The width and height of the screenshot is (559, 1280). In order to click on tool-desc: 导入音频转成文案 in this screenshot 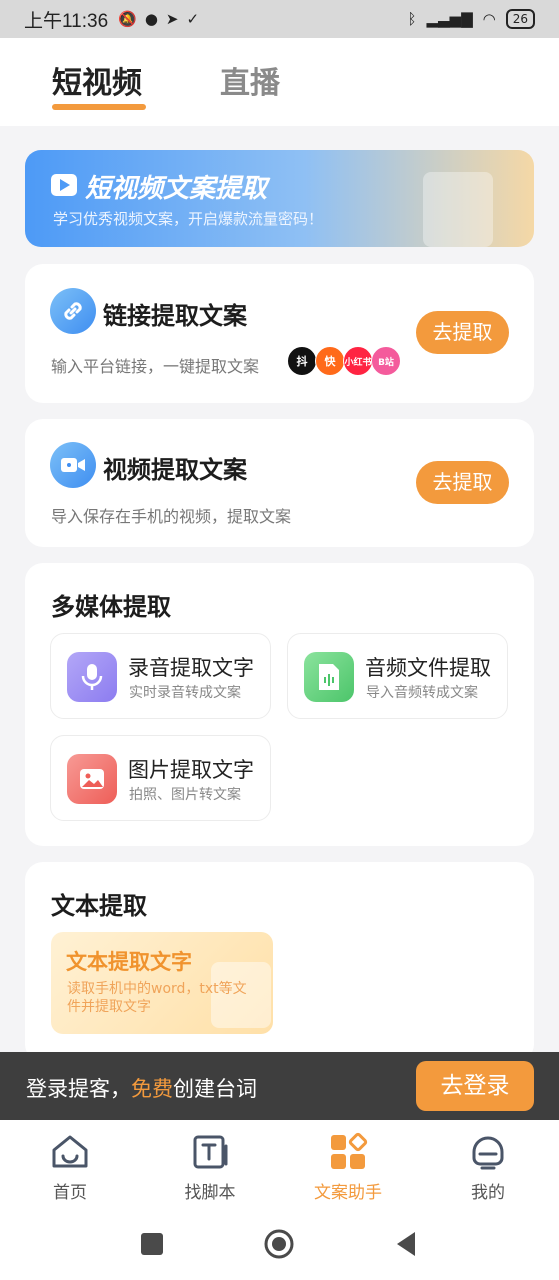, I will do `click(422, 693)`.